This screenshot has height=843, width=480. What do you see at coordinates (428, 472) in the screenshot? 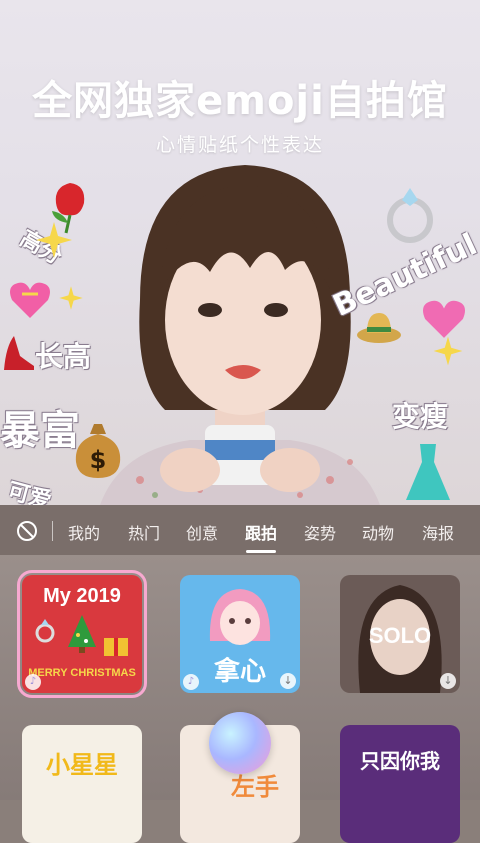
I see `dress-icon` at bounding box center [428, 472].